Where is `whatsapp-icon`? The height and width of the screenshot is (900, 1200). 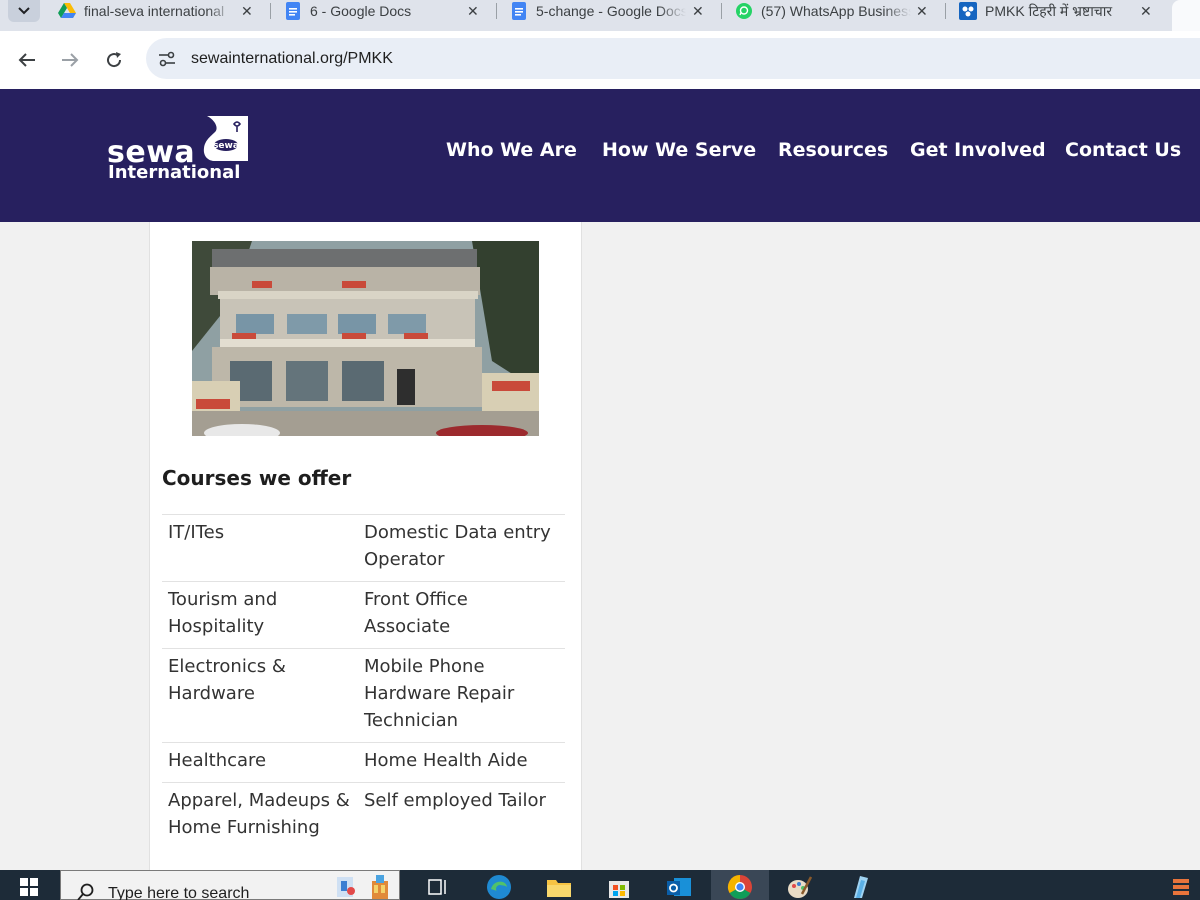 whatsapp-icon is located at coordinates (744, 11).